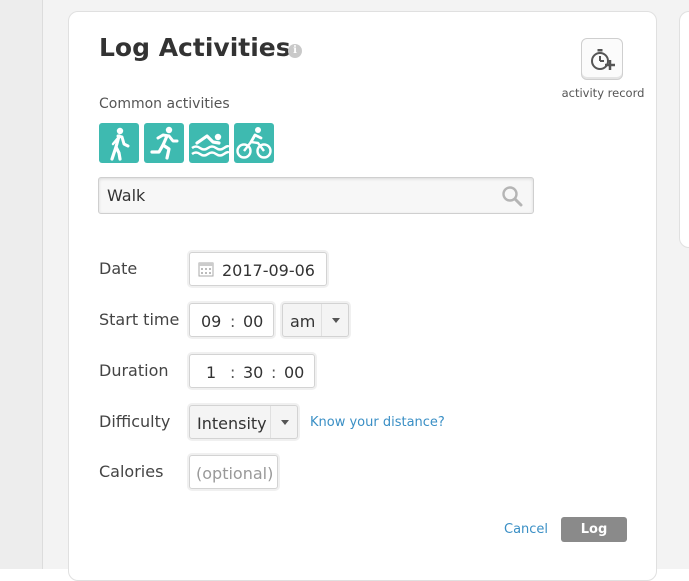 Image resolution: width=689 pixels, height=581 pixels. Describe the element at coordinates (512, 196) in the screenshot. I see `search-icon` at that location.